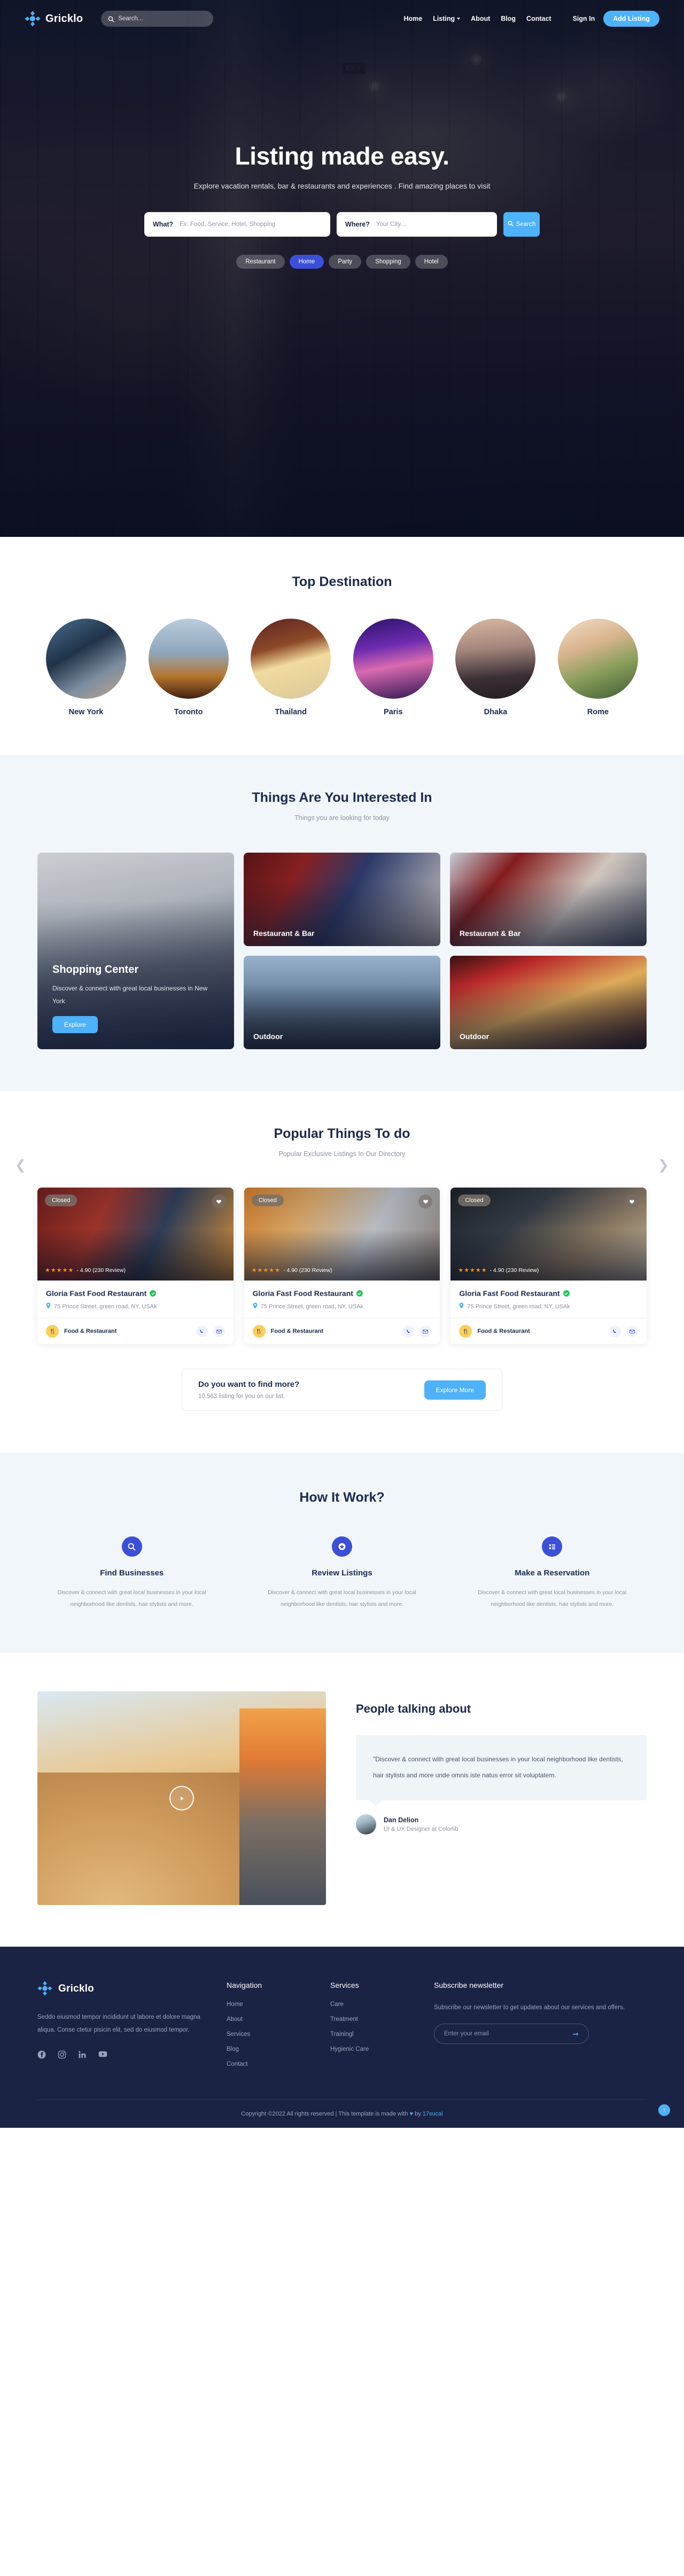 This screenshot has height=2576, width=684. Describe the element at coordinates (132, 1573) in the screenshot. I see `step-title: Find Businesses` at that location.